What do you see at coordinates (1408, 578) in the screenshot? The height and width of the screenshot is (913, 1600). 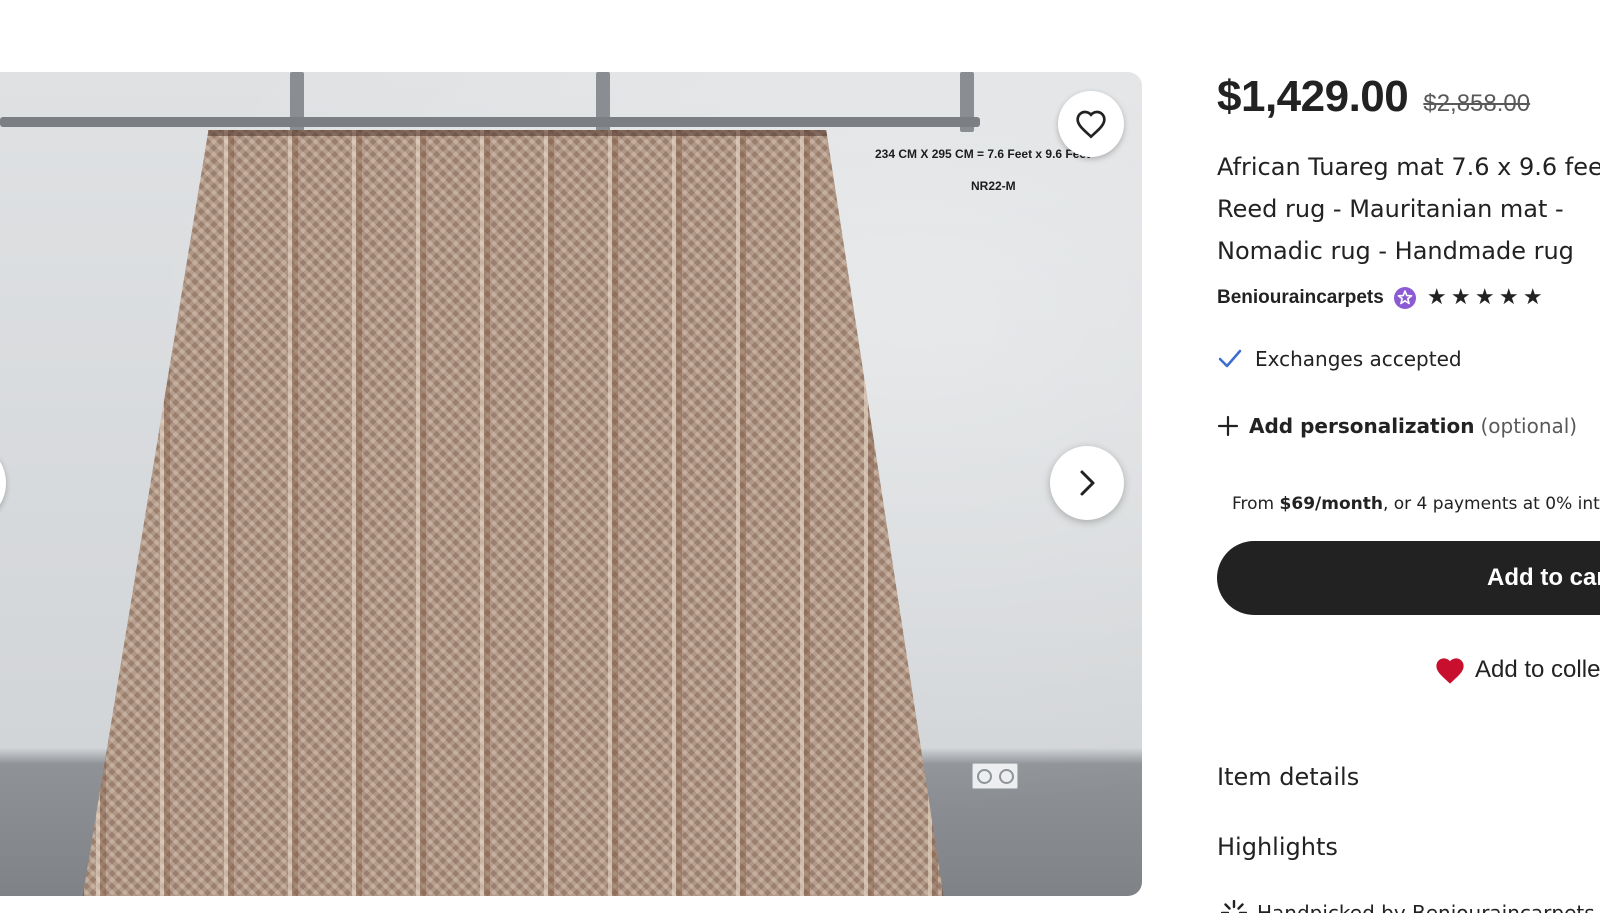 I see `add-to-cart-button: Add to cart` at bounding box center [1408, 578].